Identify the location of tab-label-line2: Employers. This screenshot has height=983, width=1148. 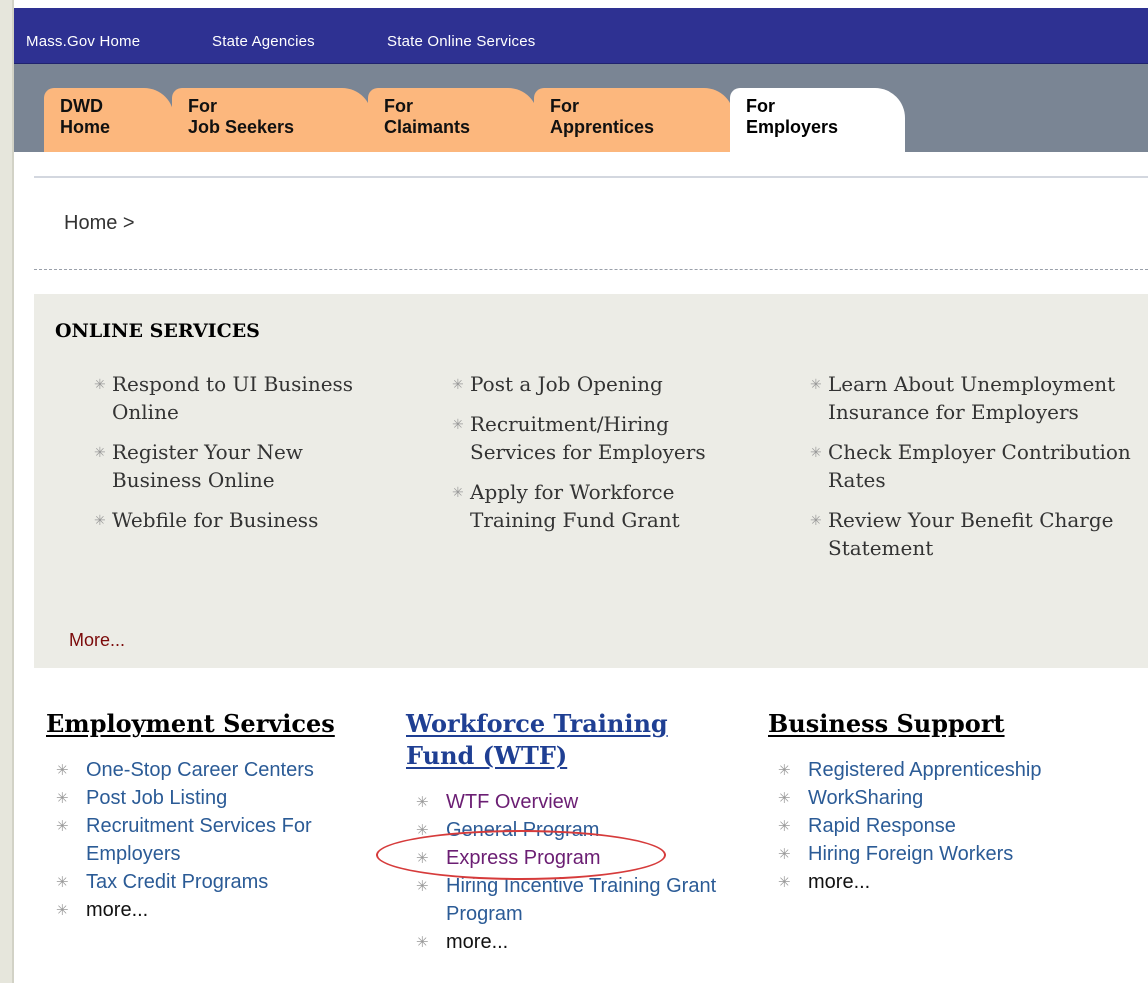
(792, 127).